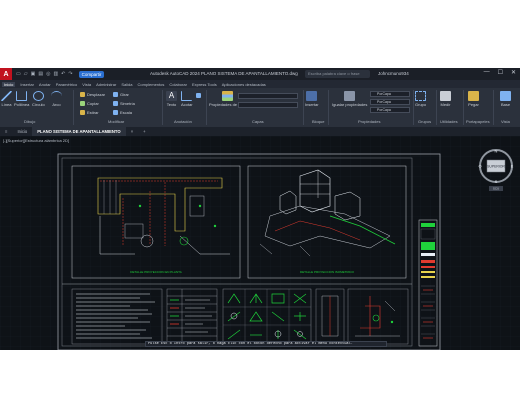 The width and height of the screenshot is (520, 420). Describe the element at coordinates (26, 74) in the screenshot. I see `open-folder-icon: ▱` at that location.